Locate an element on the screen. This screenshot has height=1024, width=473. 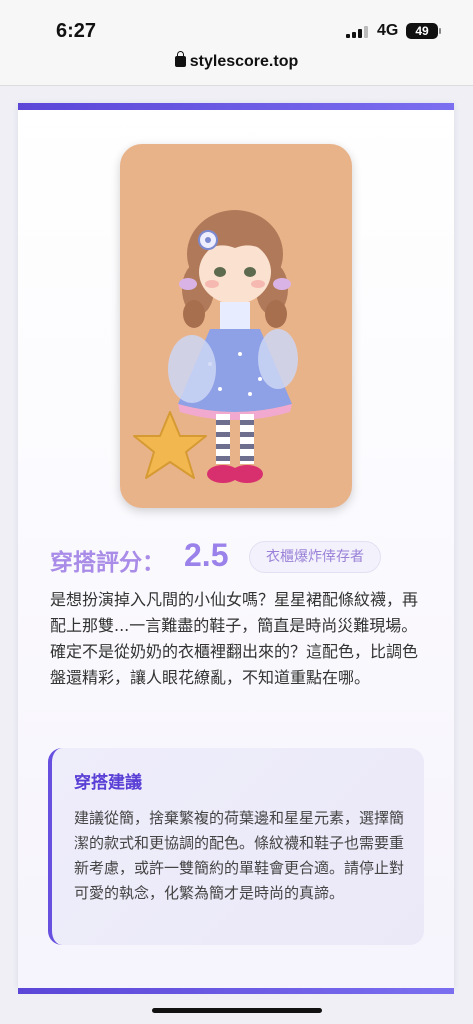
lock-icon is located at coordinates (180, 59).